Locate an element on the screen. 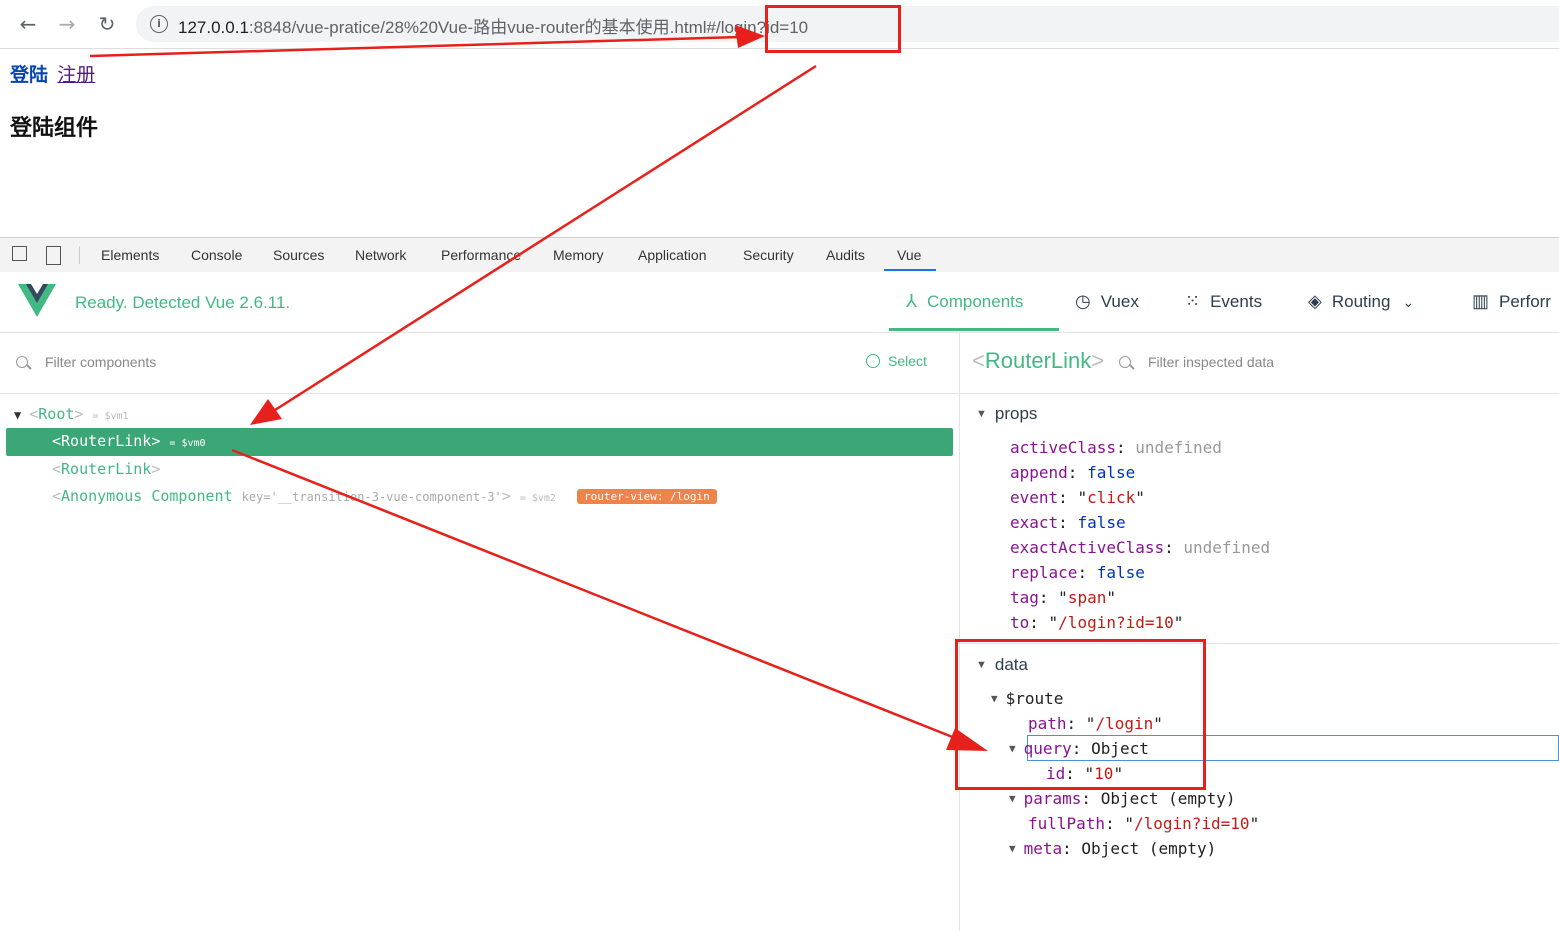  arrow-to-routerlink is located at coordinates (533, 244).